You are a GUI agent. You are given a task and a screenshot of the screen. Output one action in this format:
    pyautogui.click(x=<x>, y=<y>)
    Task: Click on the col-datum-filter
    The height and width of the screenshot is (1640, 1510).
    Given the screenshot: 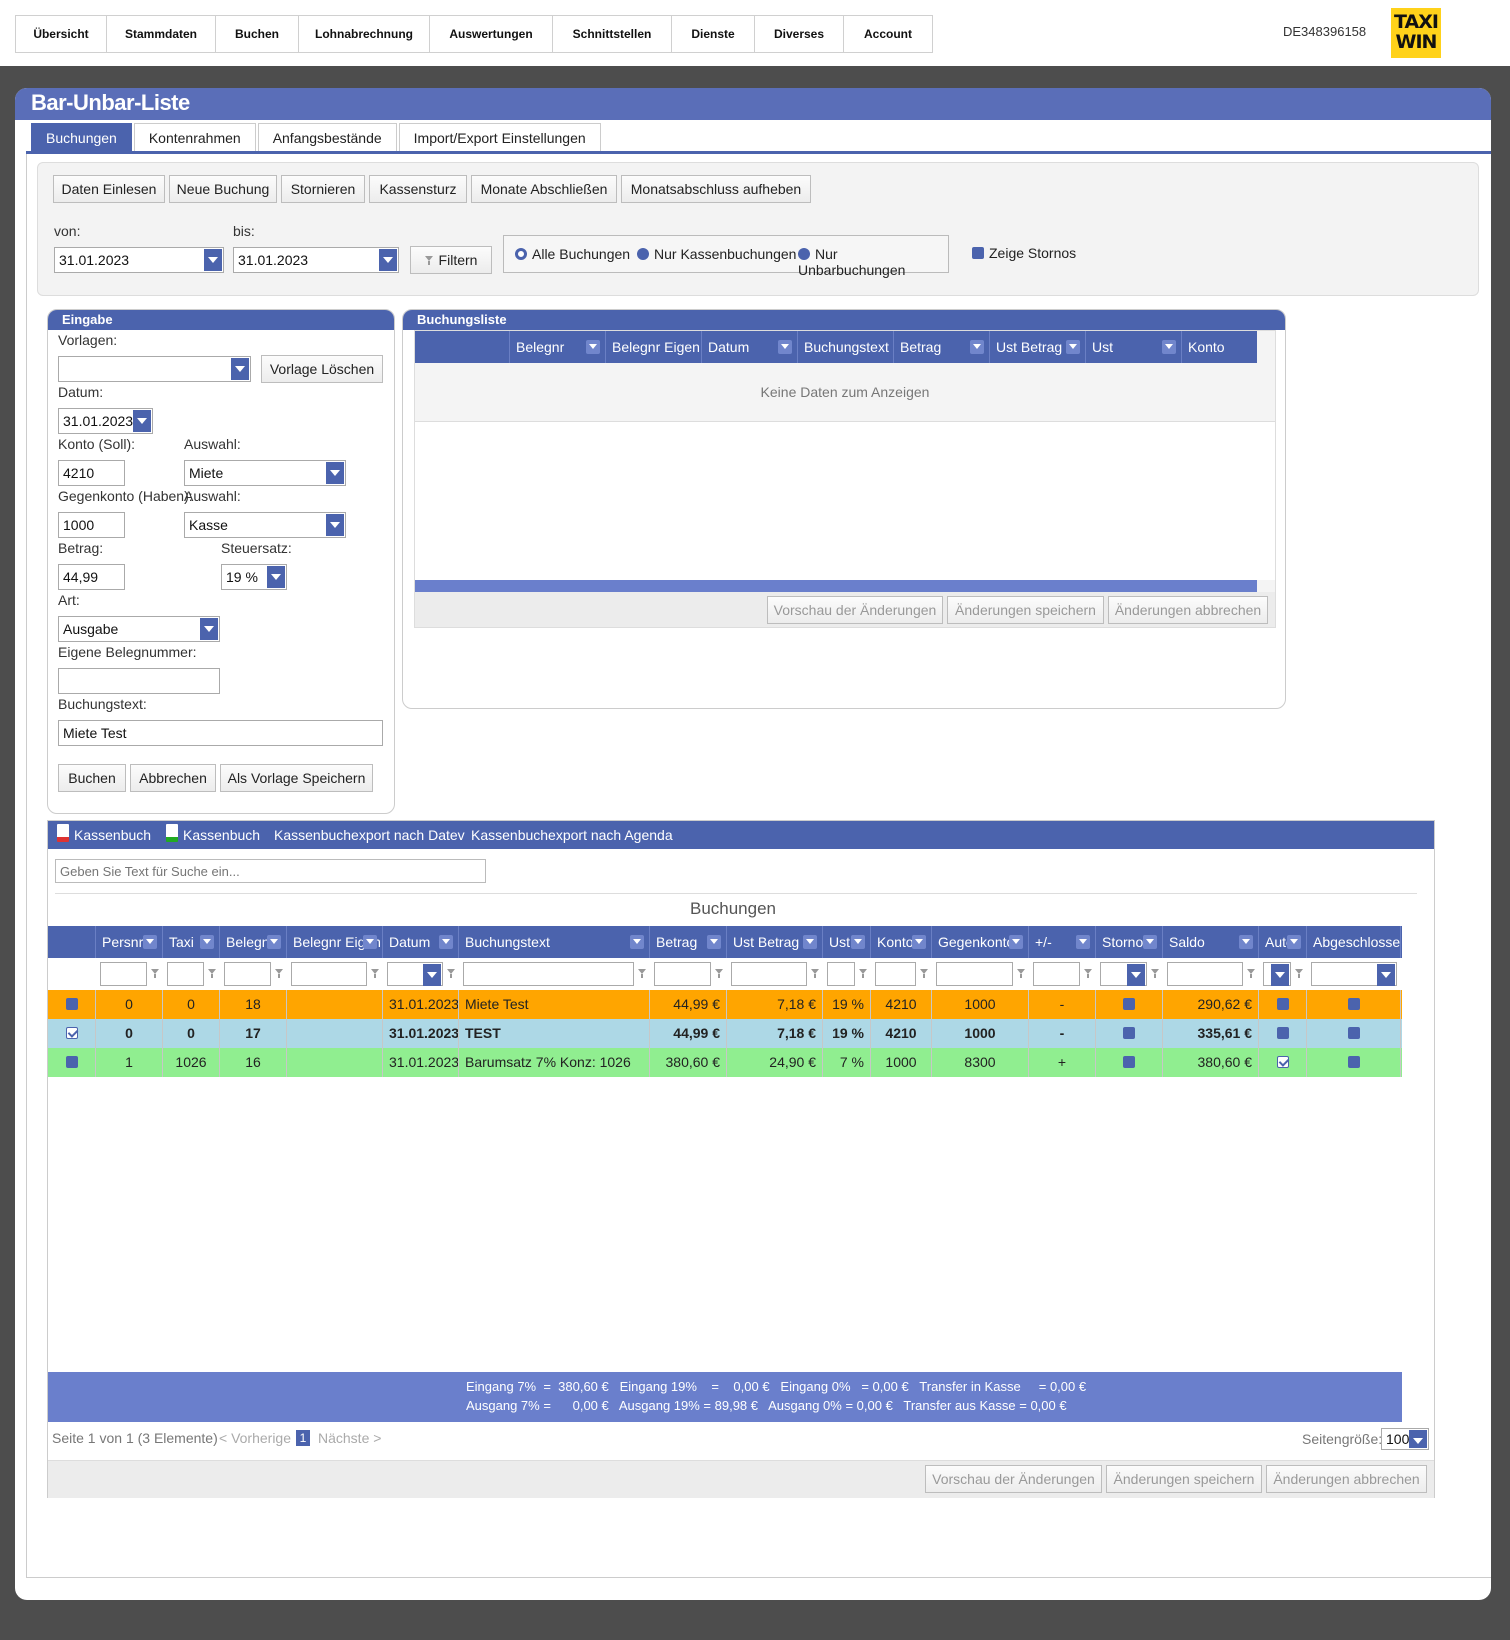 What is the action you would take?
    pyautogui.click(x=415, y=974)
    